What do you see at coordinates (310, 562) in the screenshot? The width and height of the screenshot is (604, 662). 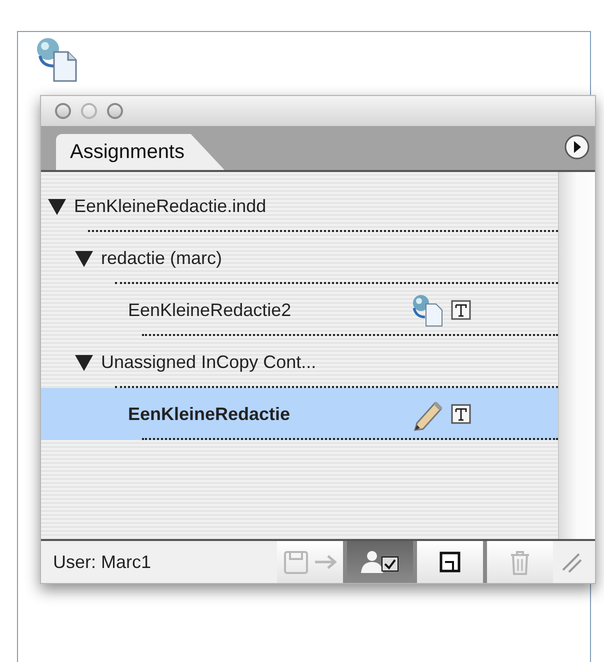 I see `disk-arrow-icon` at bounding box center [310, 562].